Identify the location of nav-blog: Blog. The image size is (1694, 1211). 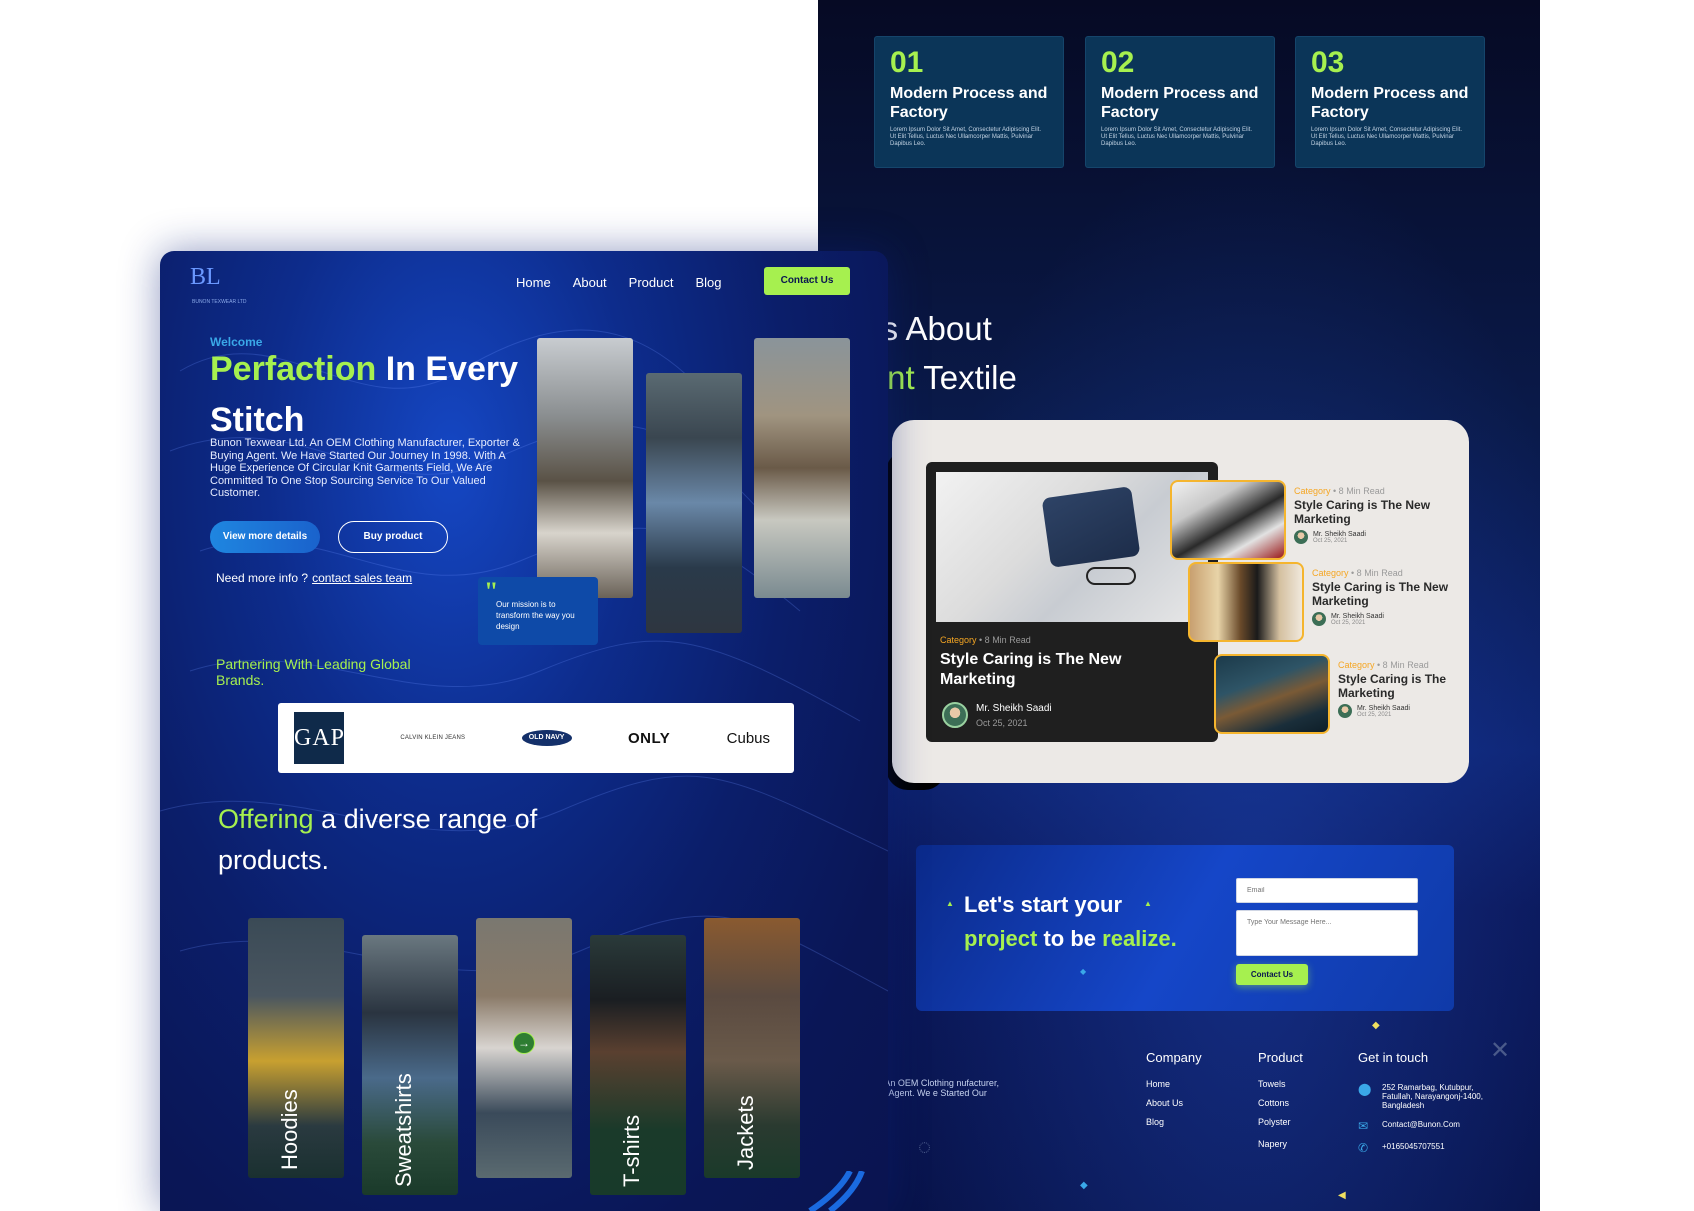
(708, 282).